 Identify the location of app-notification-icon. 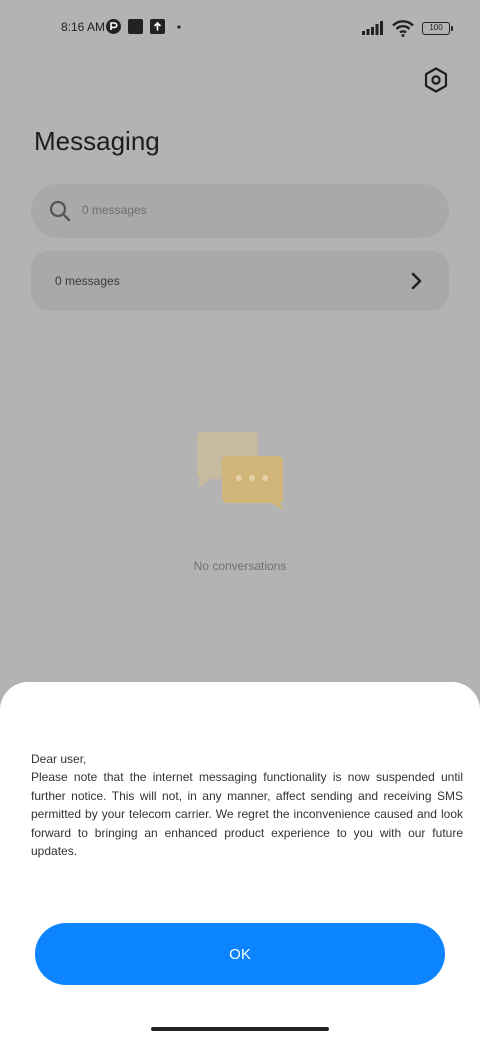
(113, 26).